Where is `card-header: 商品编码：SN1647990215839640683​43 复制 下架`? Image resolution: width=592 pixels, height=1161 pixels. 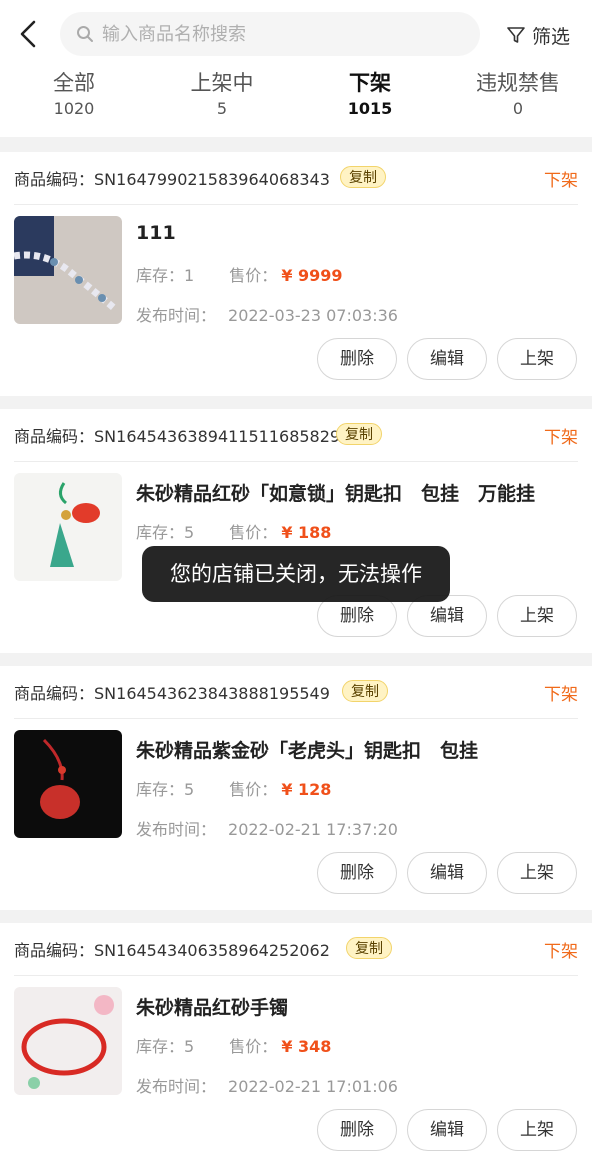 card-header: 商品编码：SN1647990215839640683​43 复制 下架 is located at coordinates (296, 178).